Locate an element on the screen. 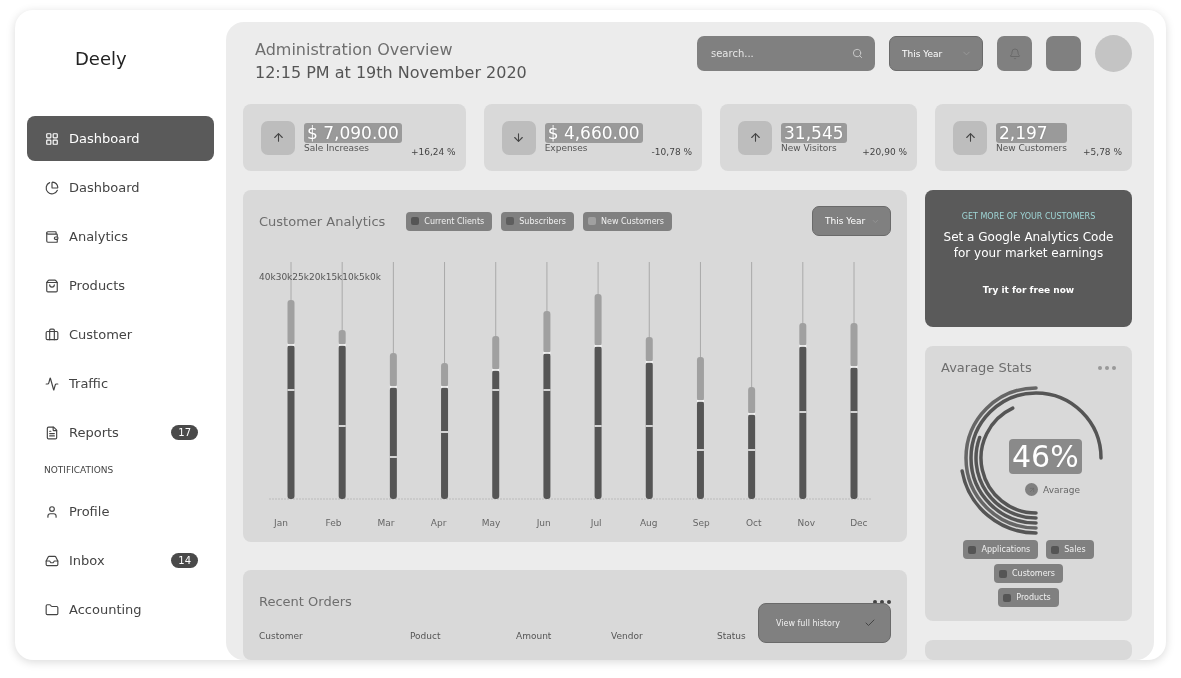 The height and width of the screenshot is (678, 1181). stat-value: $ 4,660.00 is located at coordinates (593, 132).